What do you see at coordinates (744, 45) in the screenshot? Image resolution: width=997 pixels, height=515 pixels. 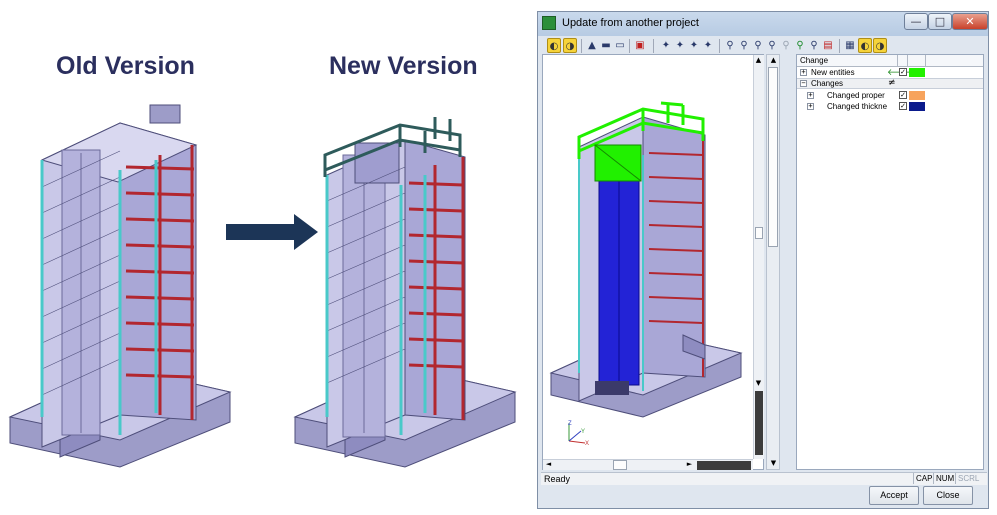 I see `zoom-in-icon: ⚲` at bounding box center [744, 45].